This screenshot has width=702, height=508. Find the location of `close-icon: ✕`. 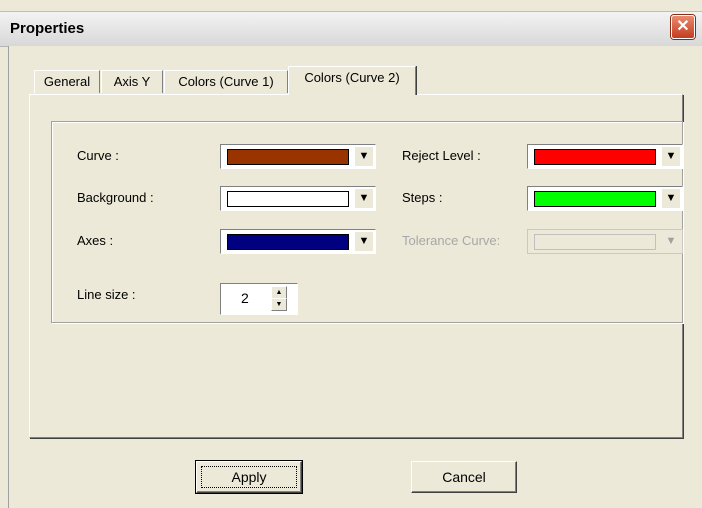

close-icon: ✕ is located at coordinates (683, 27).